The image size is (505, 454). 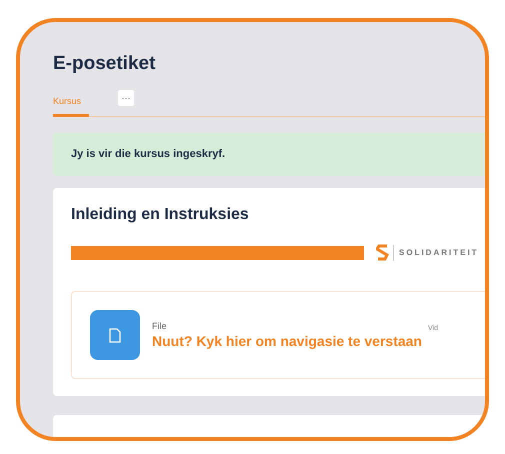 What do you see at coordinates (160, 326) in the screenshot?
I see `type-label: File` at bounding box center [160, 326].